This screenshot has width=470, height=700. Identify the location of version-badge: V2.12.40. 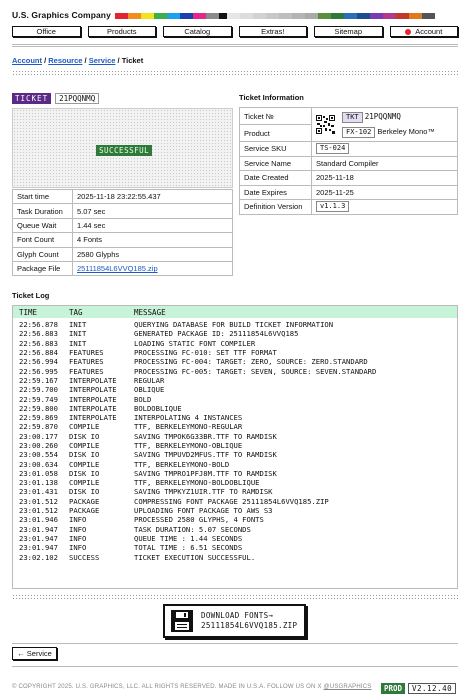
(432, 688).